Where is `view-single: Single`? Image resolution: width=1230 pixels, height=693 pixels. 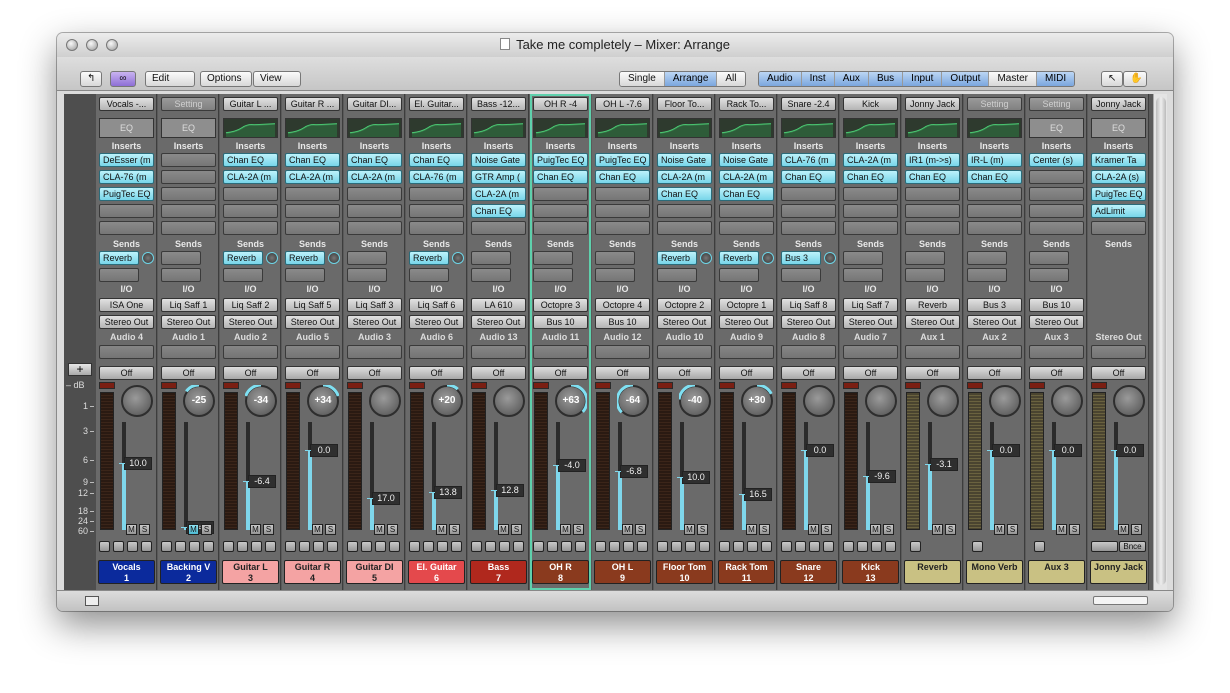 view-single: Single is located at coordinates (642, 79).